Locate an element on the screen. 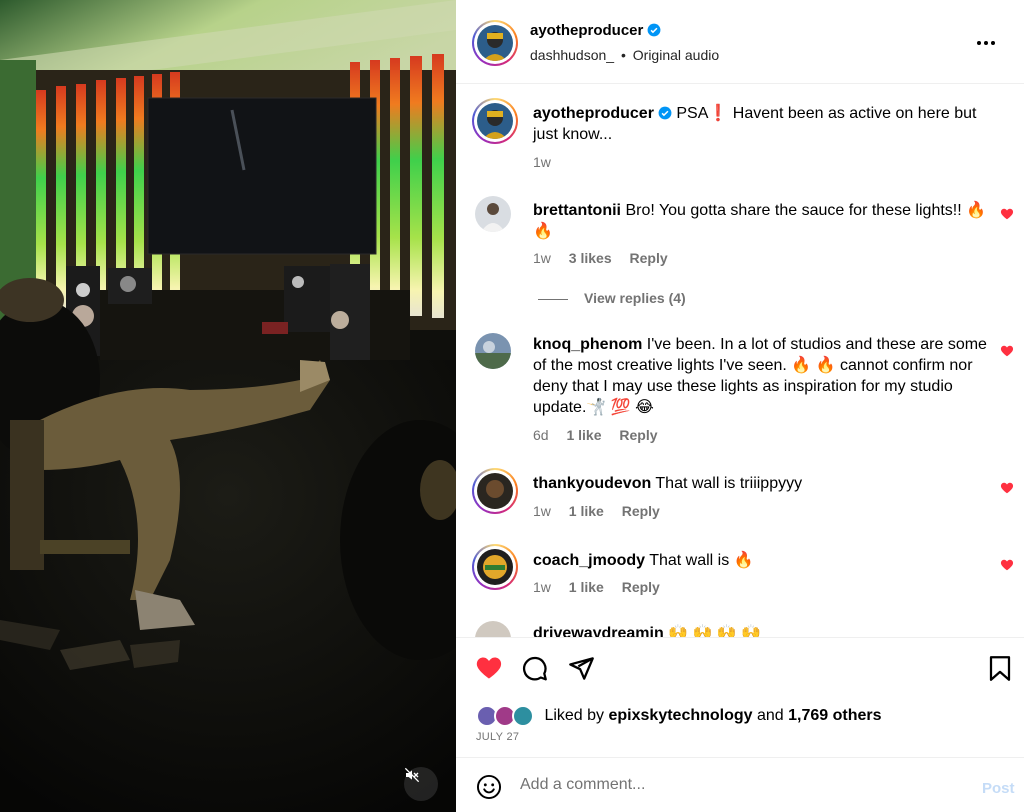  comment-composer: Post is located at coordinates (740, 784).